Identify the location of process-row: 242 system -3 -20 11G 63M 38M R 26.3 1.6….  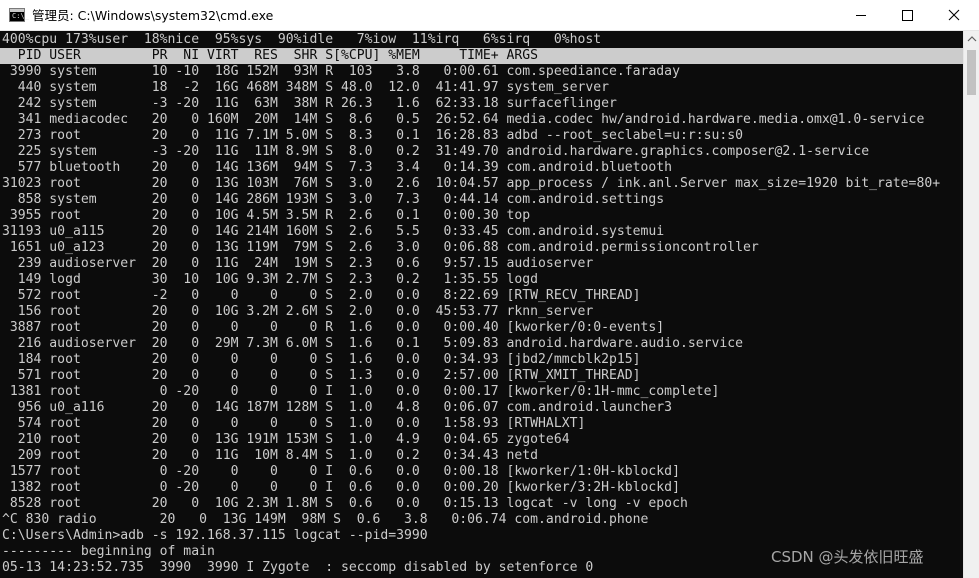
(309, 103).